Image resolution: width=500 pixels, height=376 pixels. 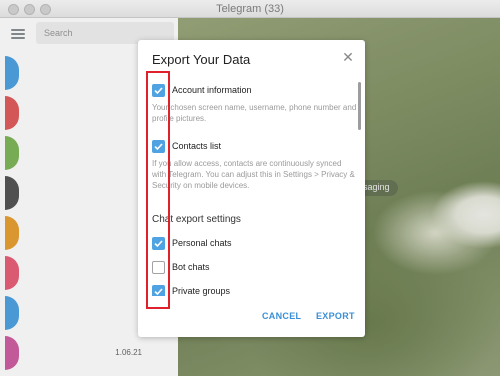 I want to click on window-titlebar: Telegram (33), so click(x=250, y=9).